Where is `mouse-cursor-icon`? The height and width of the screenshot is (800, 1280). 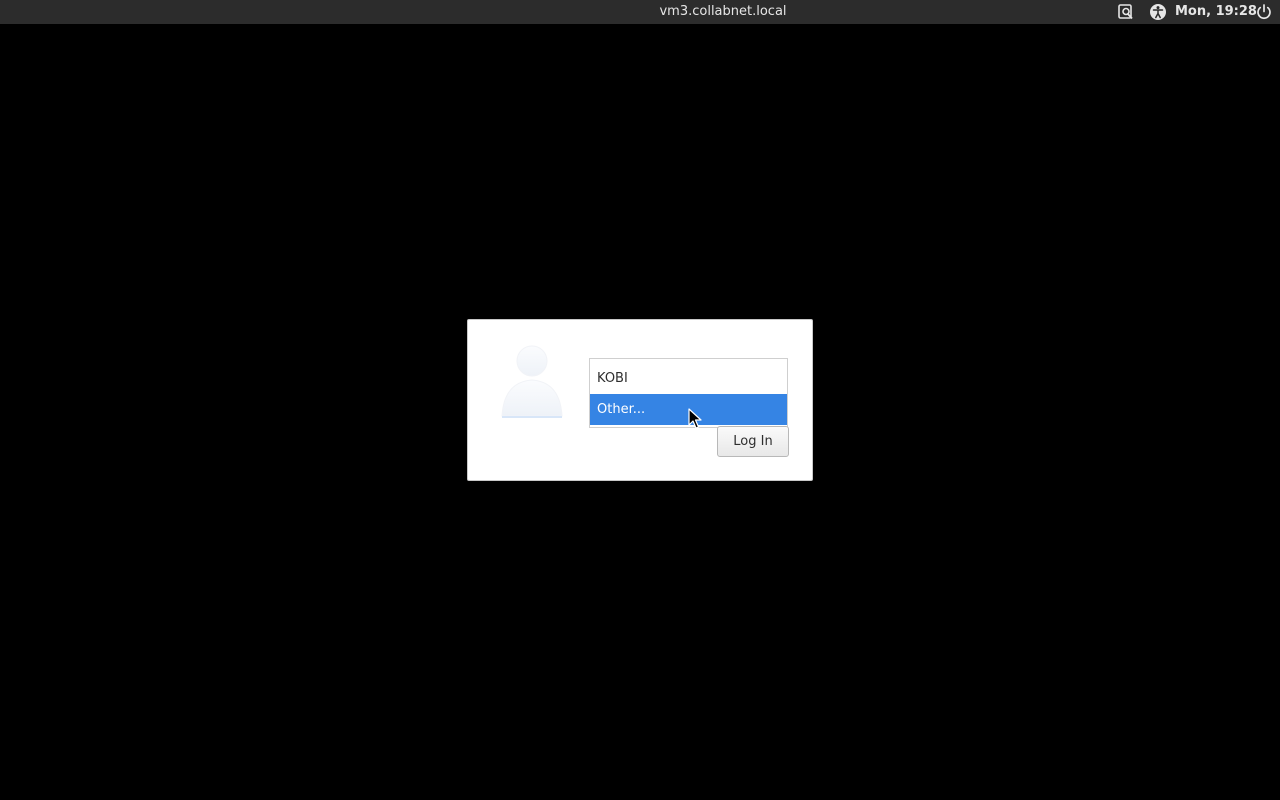 mouse-cursor-icon is located at coordinates (695, 418).